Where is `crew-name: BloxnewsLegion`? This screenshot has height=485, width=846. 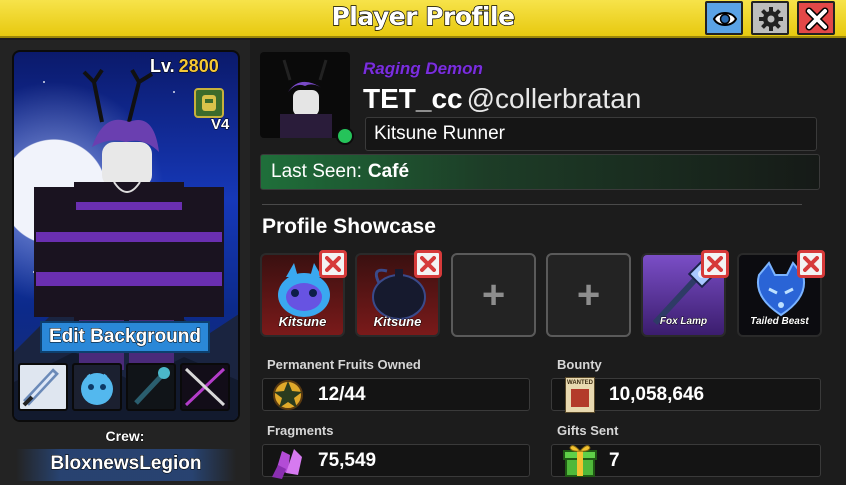
crew-name: BloxnewsLegion is located at coordinates (126, 465).